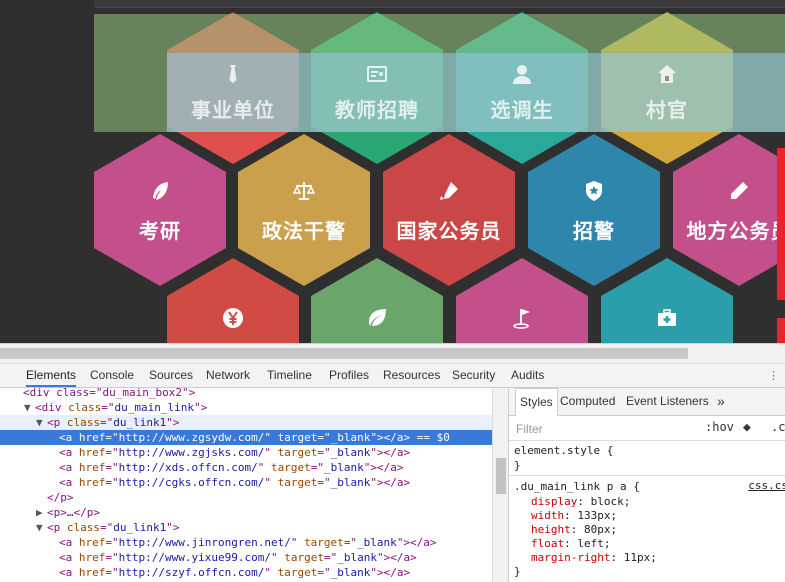 This screenshot has height=582, width=785. What do you see at coordinates (554, 501) in the screenshot?
I see `css-property: display` at bounding box center [554, 501].